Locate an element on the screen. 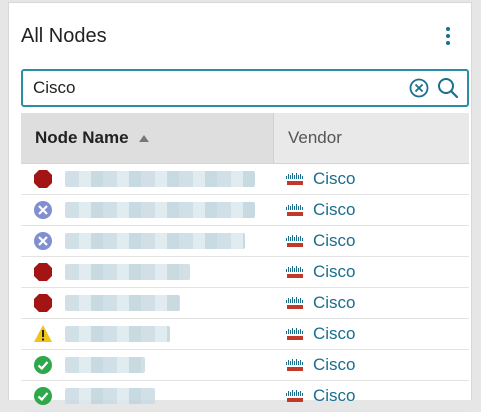 The image size is (481, 412). column-header-vendor: Vendor is located at coordinates (371, 138).